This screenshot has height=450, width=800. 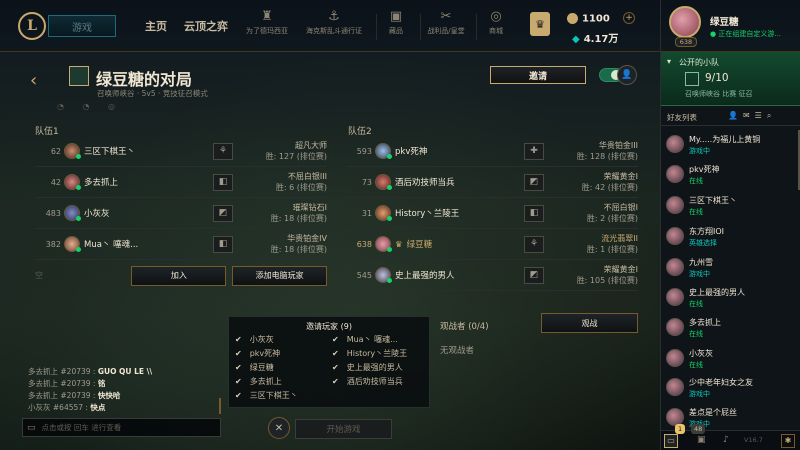 What do you see at coordinates (686, 42) in the screenshot?
I see `level-badge: 638` at bounding box center [686, 42].